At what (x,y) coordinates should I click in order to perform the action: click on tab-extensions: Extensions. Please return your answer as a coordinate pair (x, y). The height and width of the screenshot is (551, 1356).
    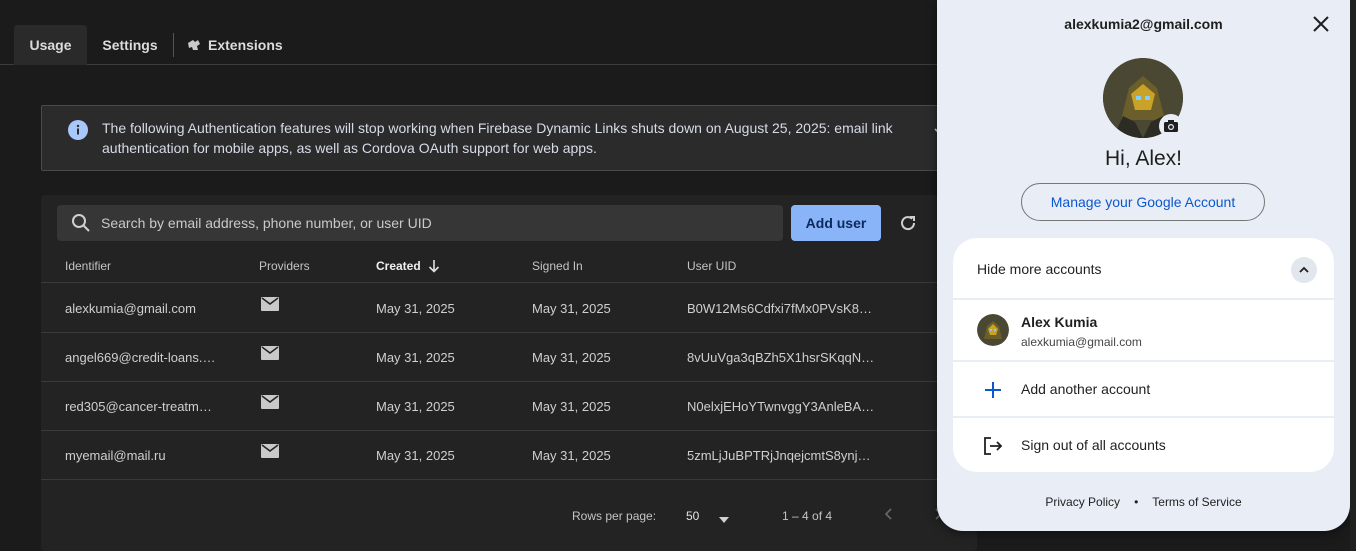
    Looking at the image, I should click on (236, 45).